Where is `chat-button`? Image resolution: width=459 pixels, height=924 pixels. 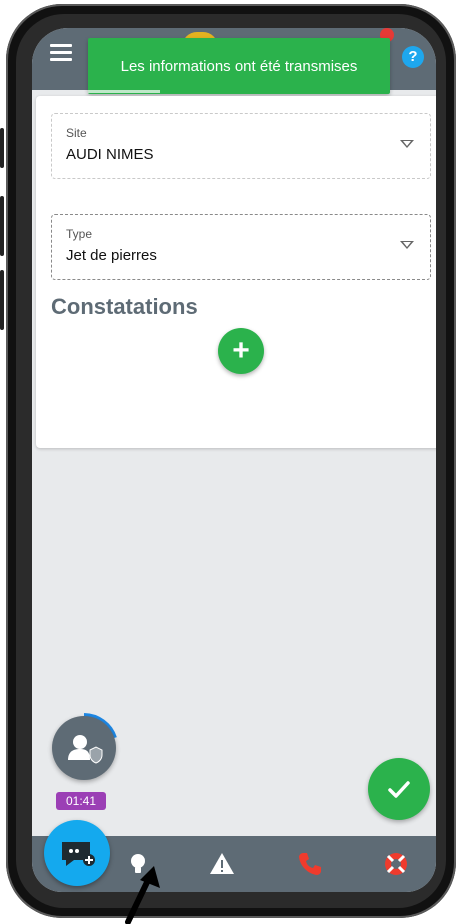
chat-button is located at coordinates (77, 853).